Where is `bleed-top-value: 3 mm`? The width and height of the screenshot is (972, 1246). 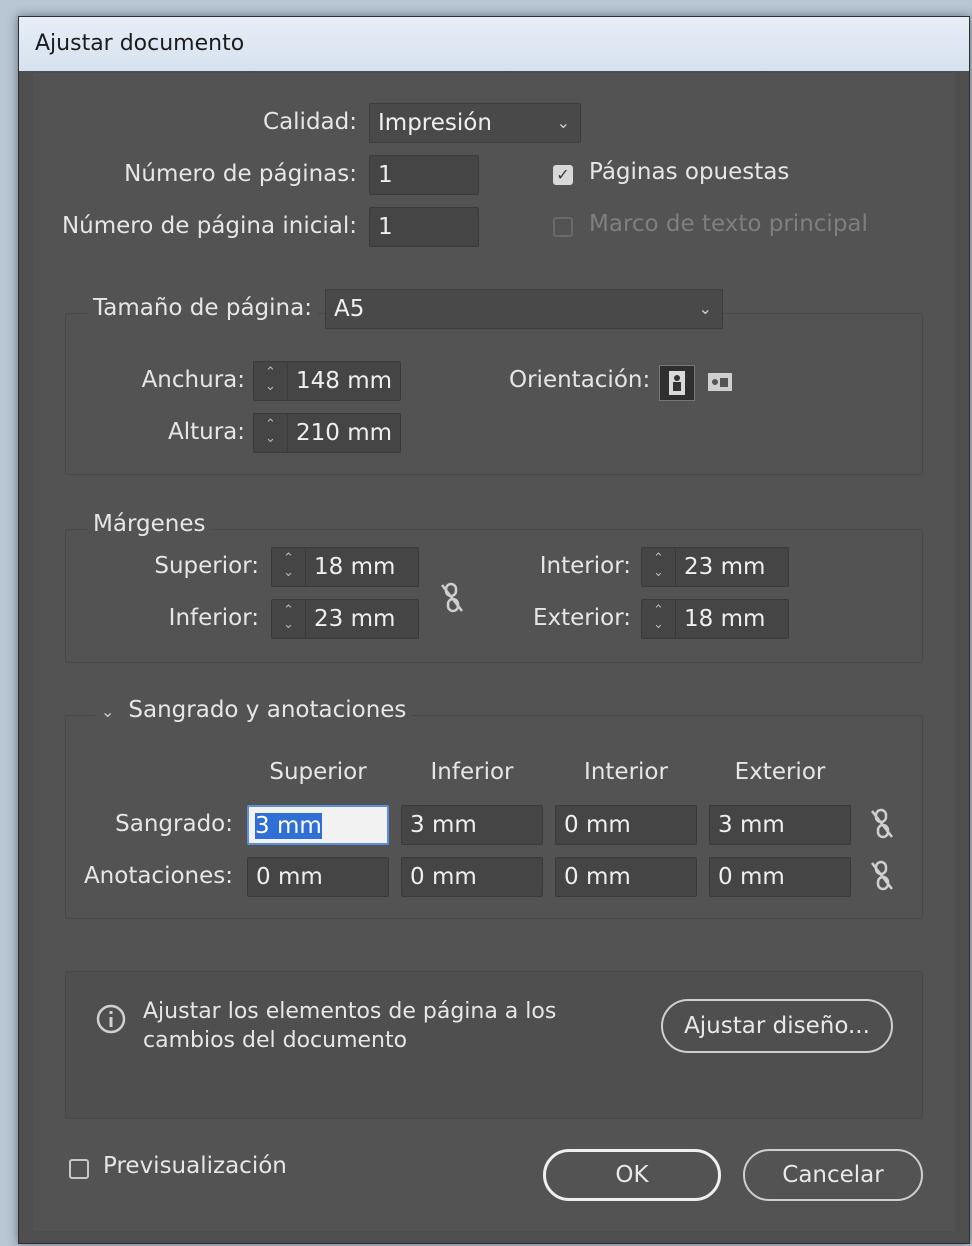
bleed-top-value: 3 mm is located at coordinates (288, 826).